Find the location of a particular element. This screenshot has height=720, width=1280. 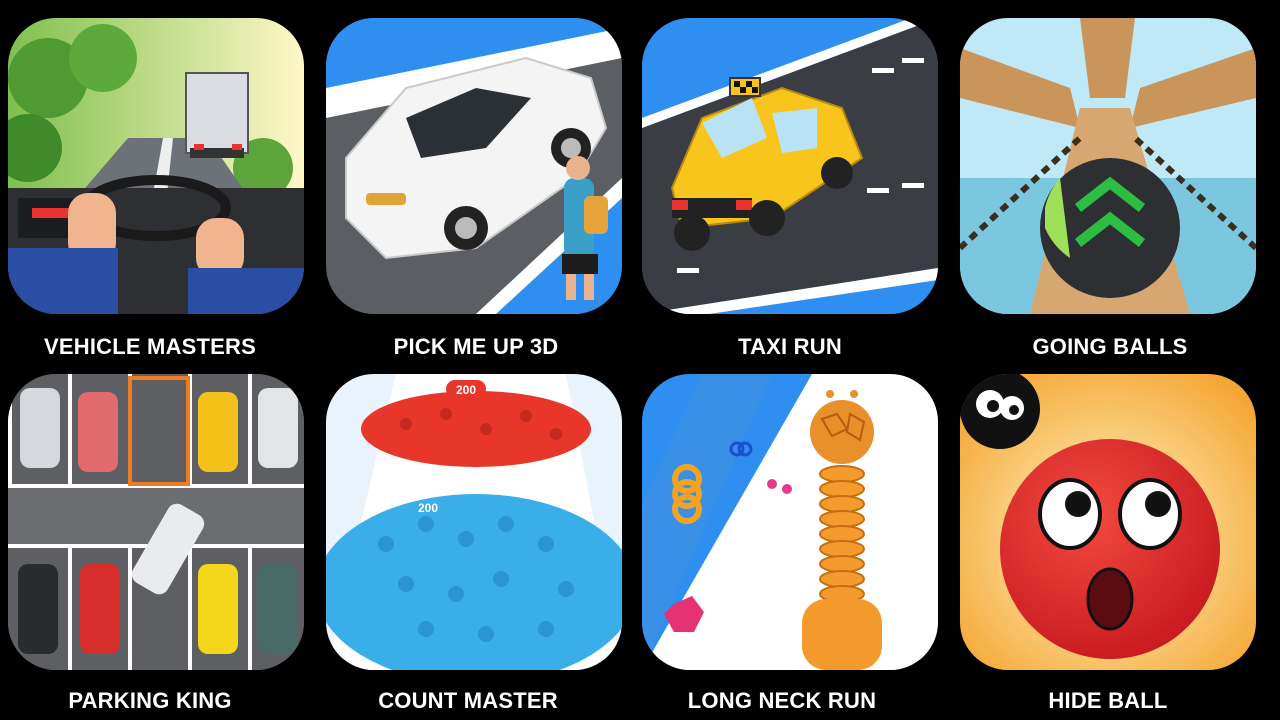

game-tile-taxi-run is located at coordinates (790, 166).